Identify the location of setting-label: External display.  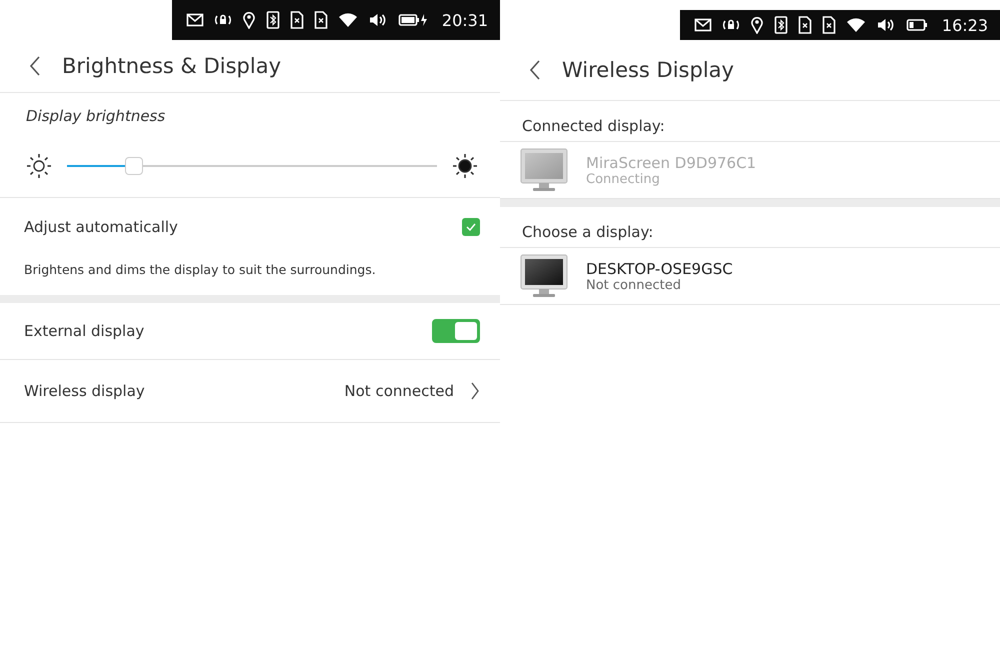
(84, 331).